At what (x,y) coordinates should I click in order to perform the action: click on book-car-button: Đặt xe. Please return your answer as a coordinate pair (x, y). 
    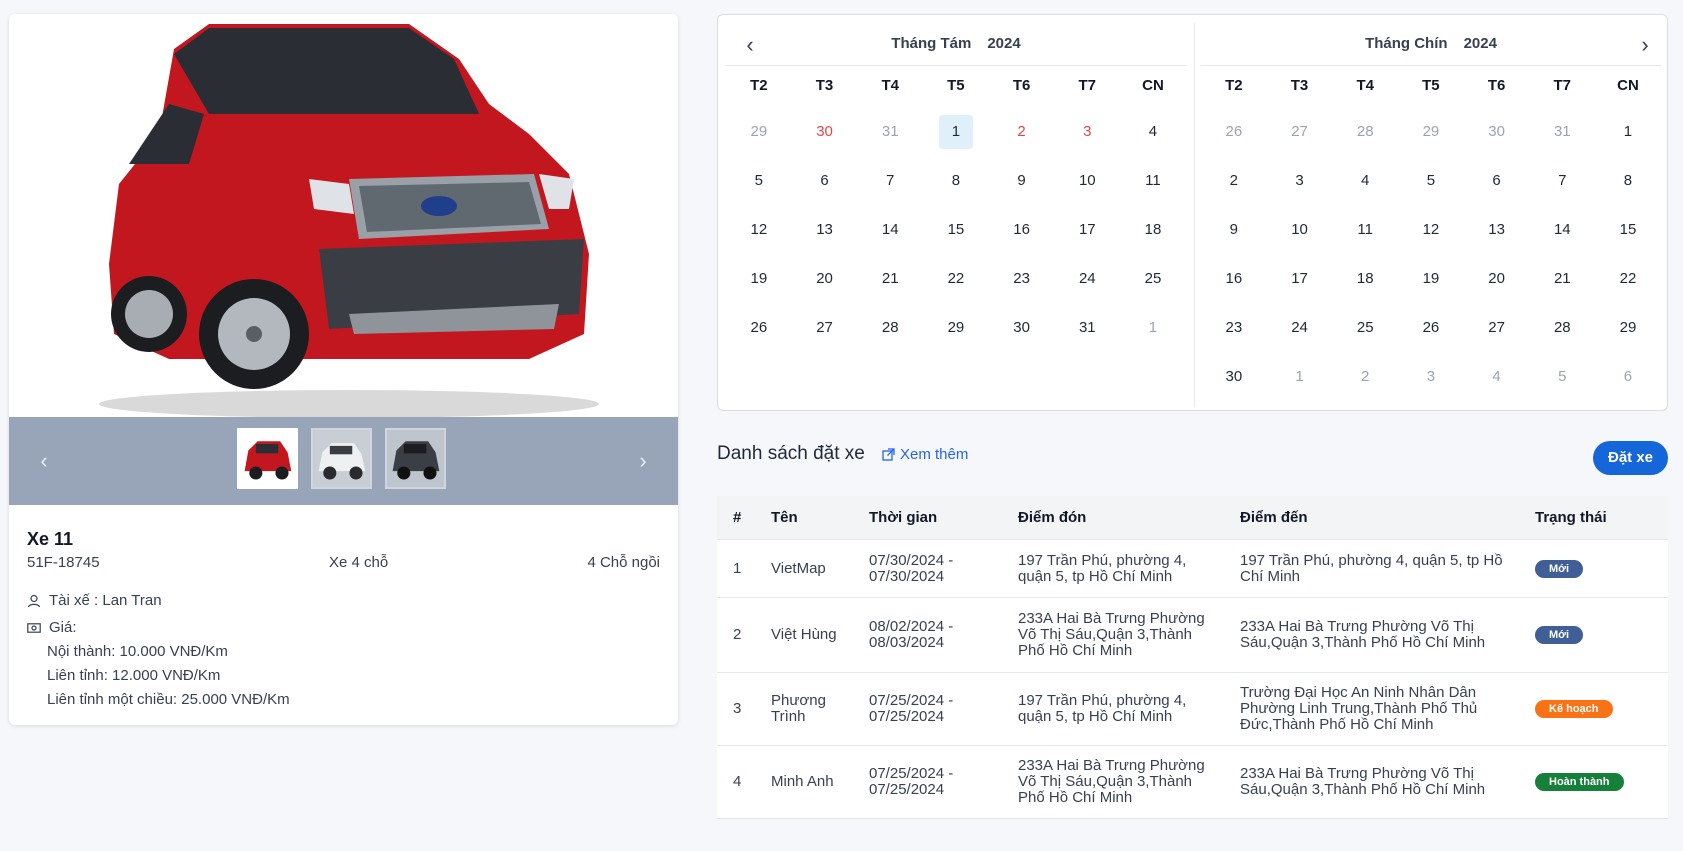
    Looking at the image, I should click on (1630, 458).